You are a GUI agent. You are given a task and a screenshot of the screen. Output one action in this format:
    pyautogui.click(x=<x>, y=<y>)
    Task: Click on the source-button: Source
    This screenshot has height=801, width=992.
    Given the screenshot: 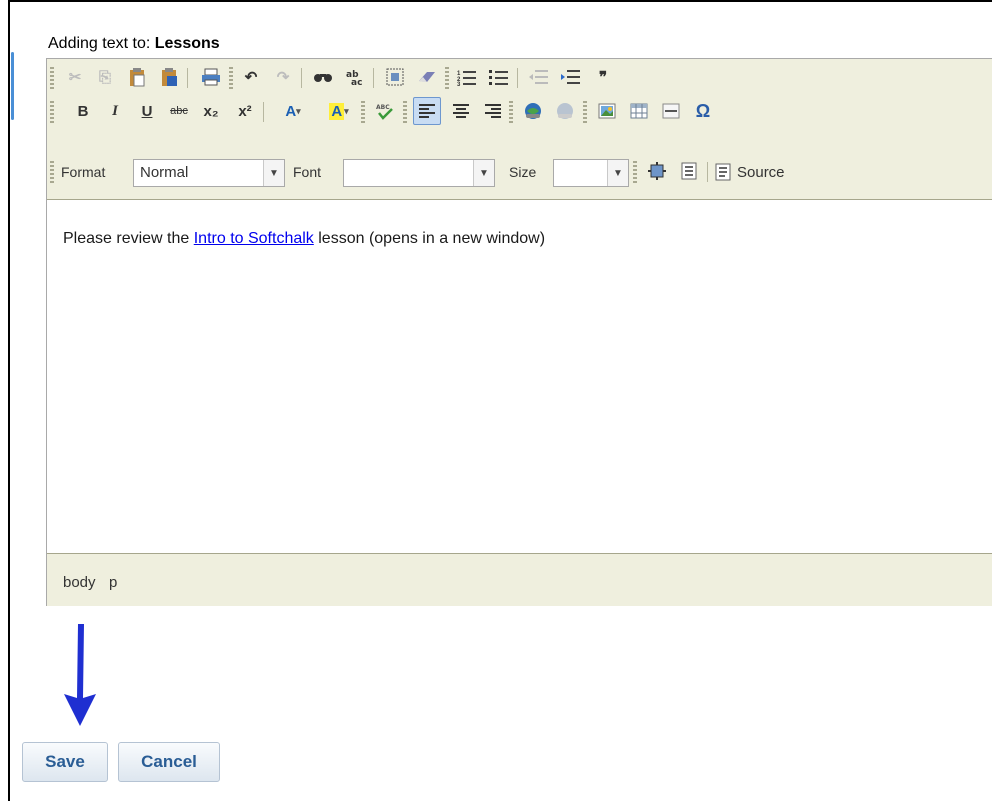 What is the action you would take?
    pyautogui.click(x=750, y=172)
    